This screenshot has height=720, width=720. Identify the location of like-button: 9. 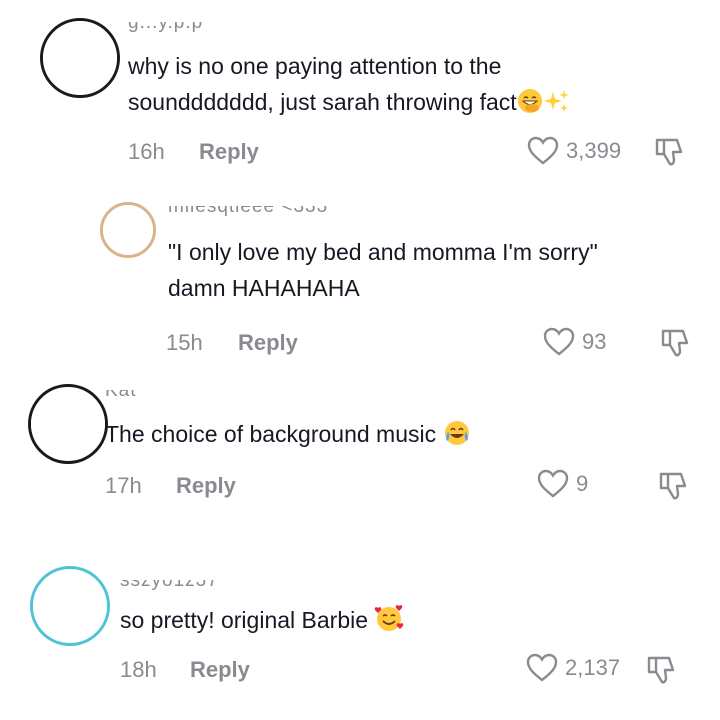
(562, 484).